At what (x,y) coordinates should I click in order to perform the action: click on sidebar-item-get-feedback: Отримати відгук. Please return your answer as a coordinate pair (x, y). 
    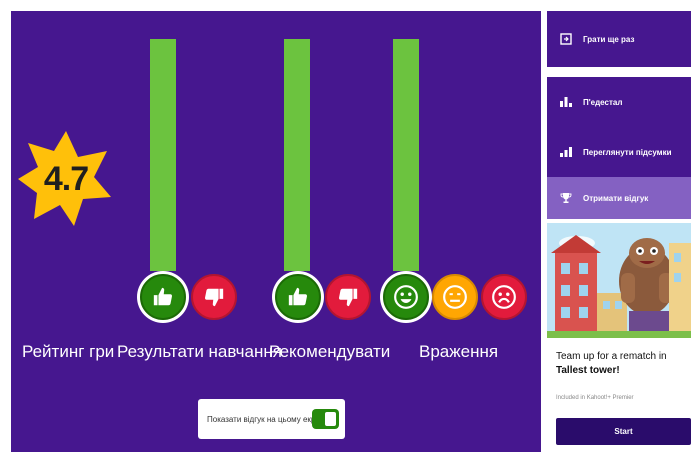
    Looking at the image, I should click on (619, 198).